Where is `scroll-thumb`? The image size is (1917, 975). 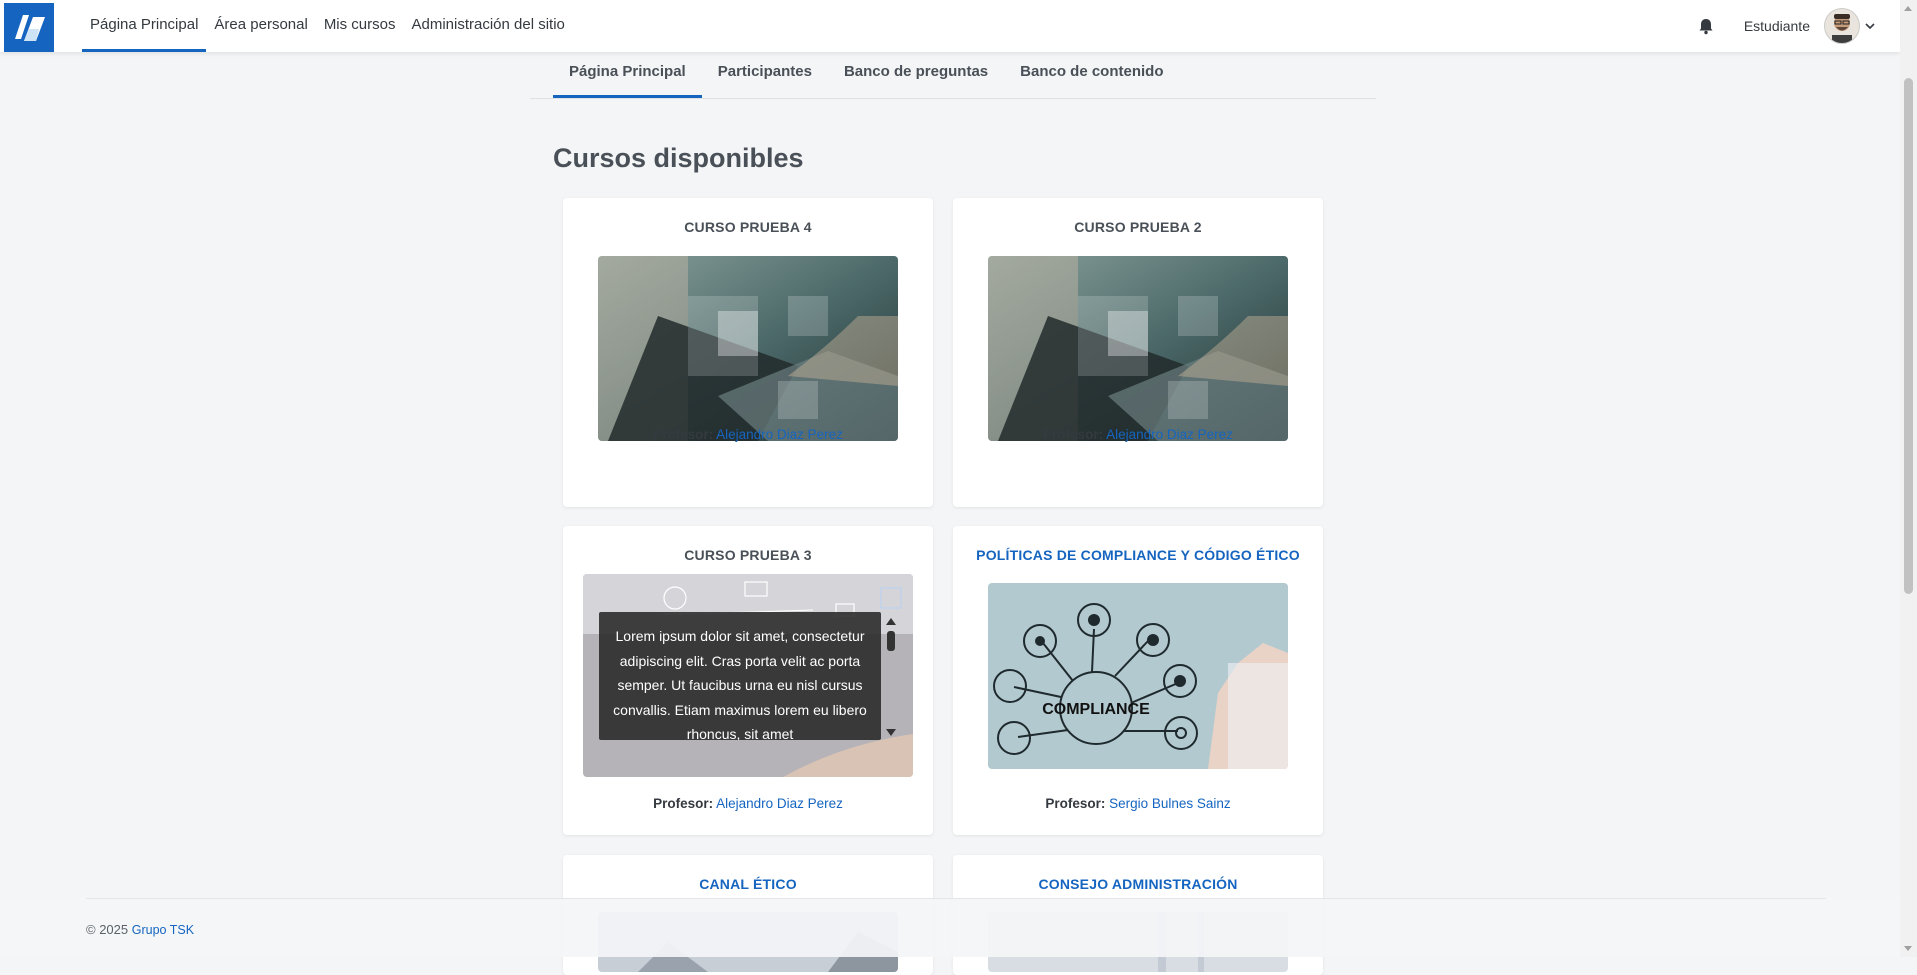 scroll-thumb is located at coordinates (1908, 336).